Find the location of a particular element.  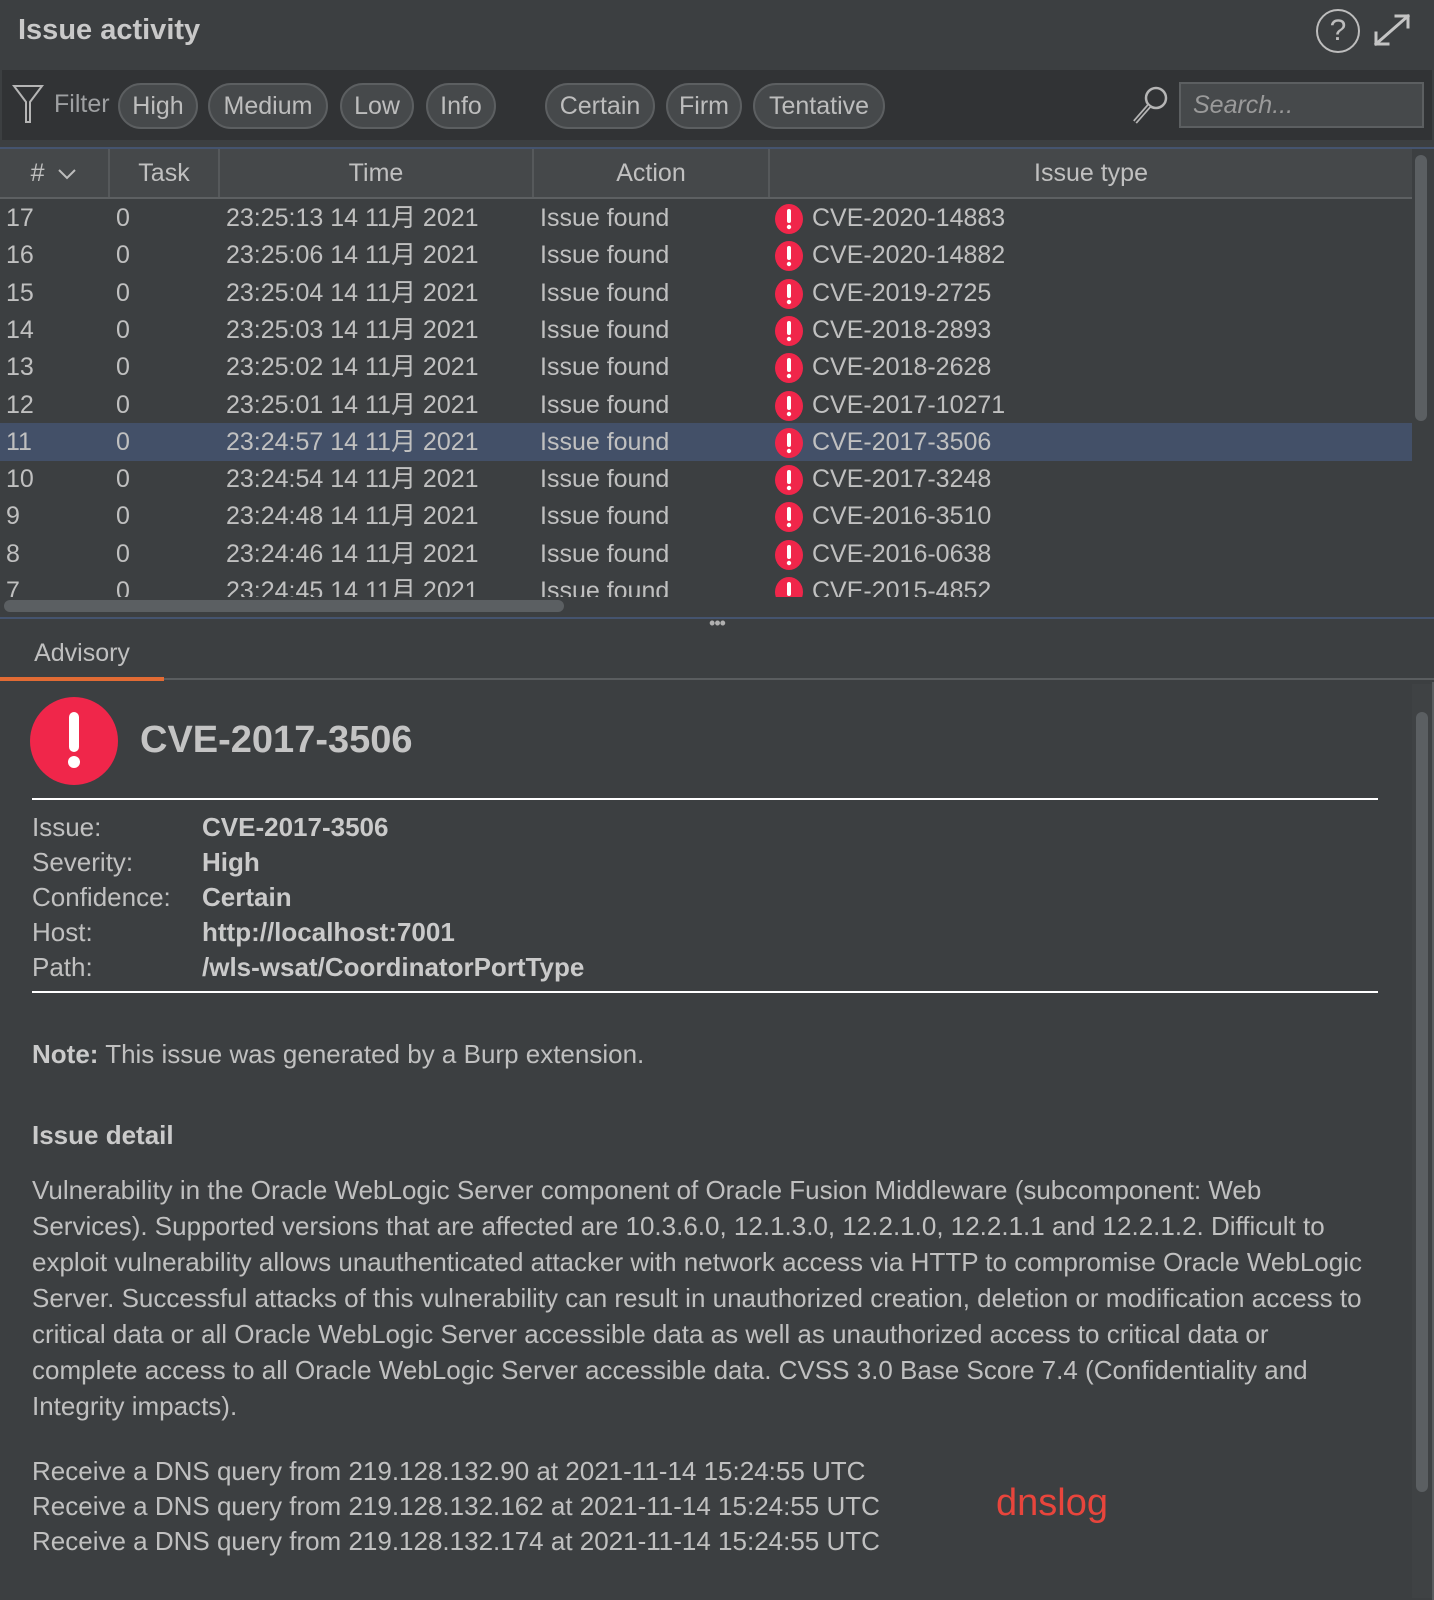

column-label: # is located at coordinates (37, 173).